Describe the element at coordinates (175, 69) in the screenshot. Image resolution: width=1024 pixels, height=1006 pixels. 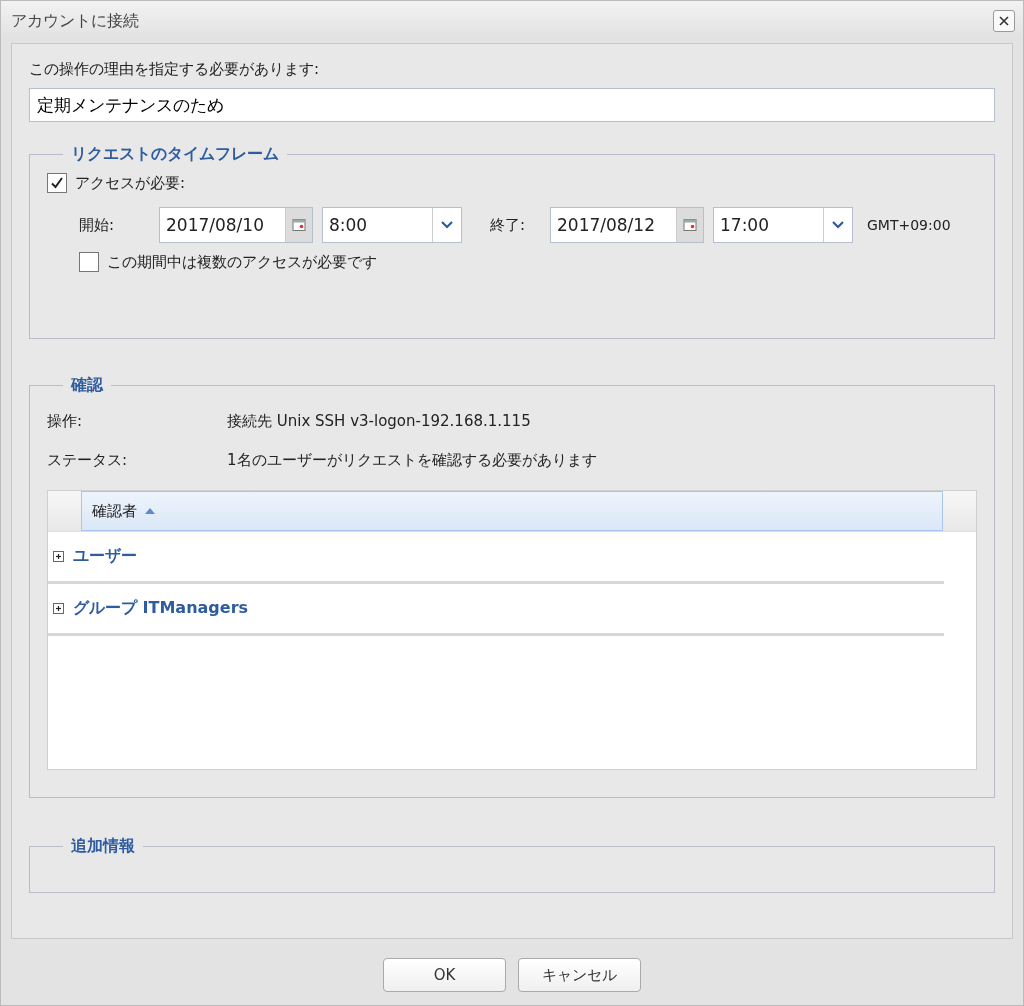
I see `reason-label: この操作の理由を指定する必要があります:` at that location.